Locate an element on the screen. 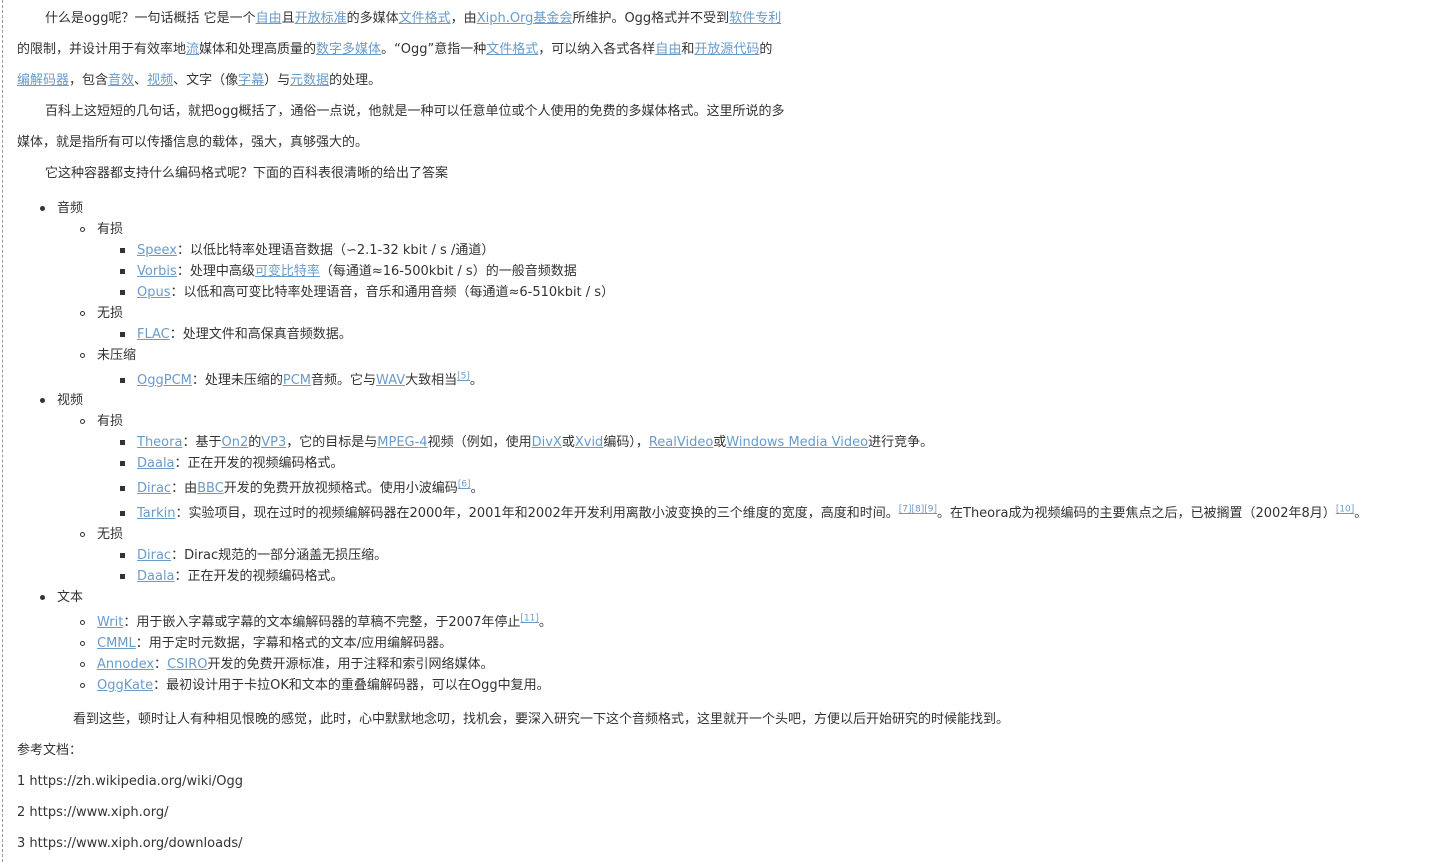 This screenshot has width=1429, height=862. link-theora: Theora is located at coordinates (159, 442).